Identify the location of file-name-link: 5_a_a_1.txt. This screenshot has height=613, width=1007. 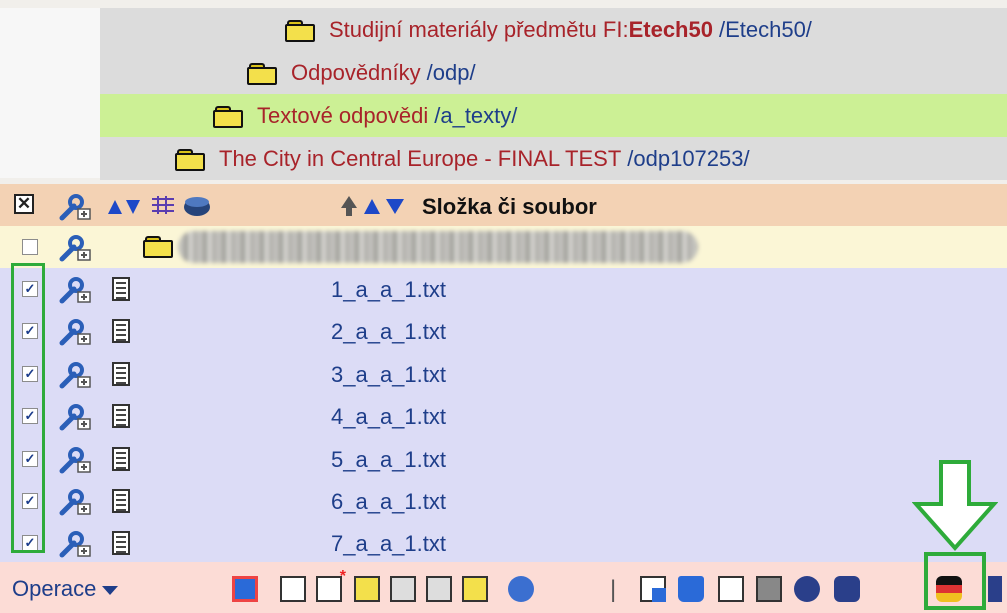
(388, 460).